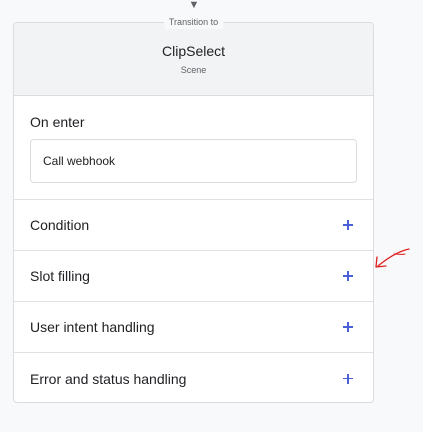 The image size is (423, 432). I want to click on section-user-intent-handling: User intent handling, so click(193, 327).